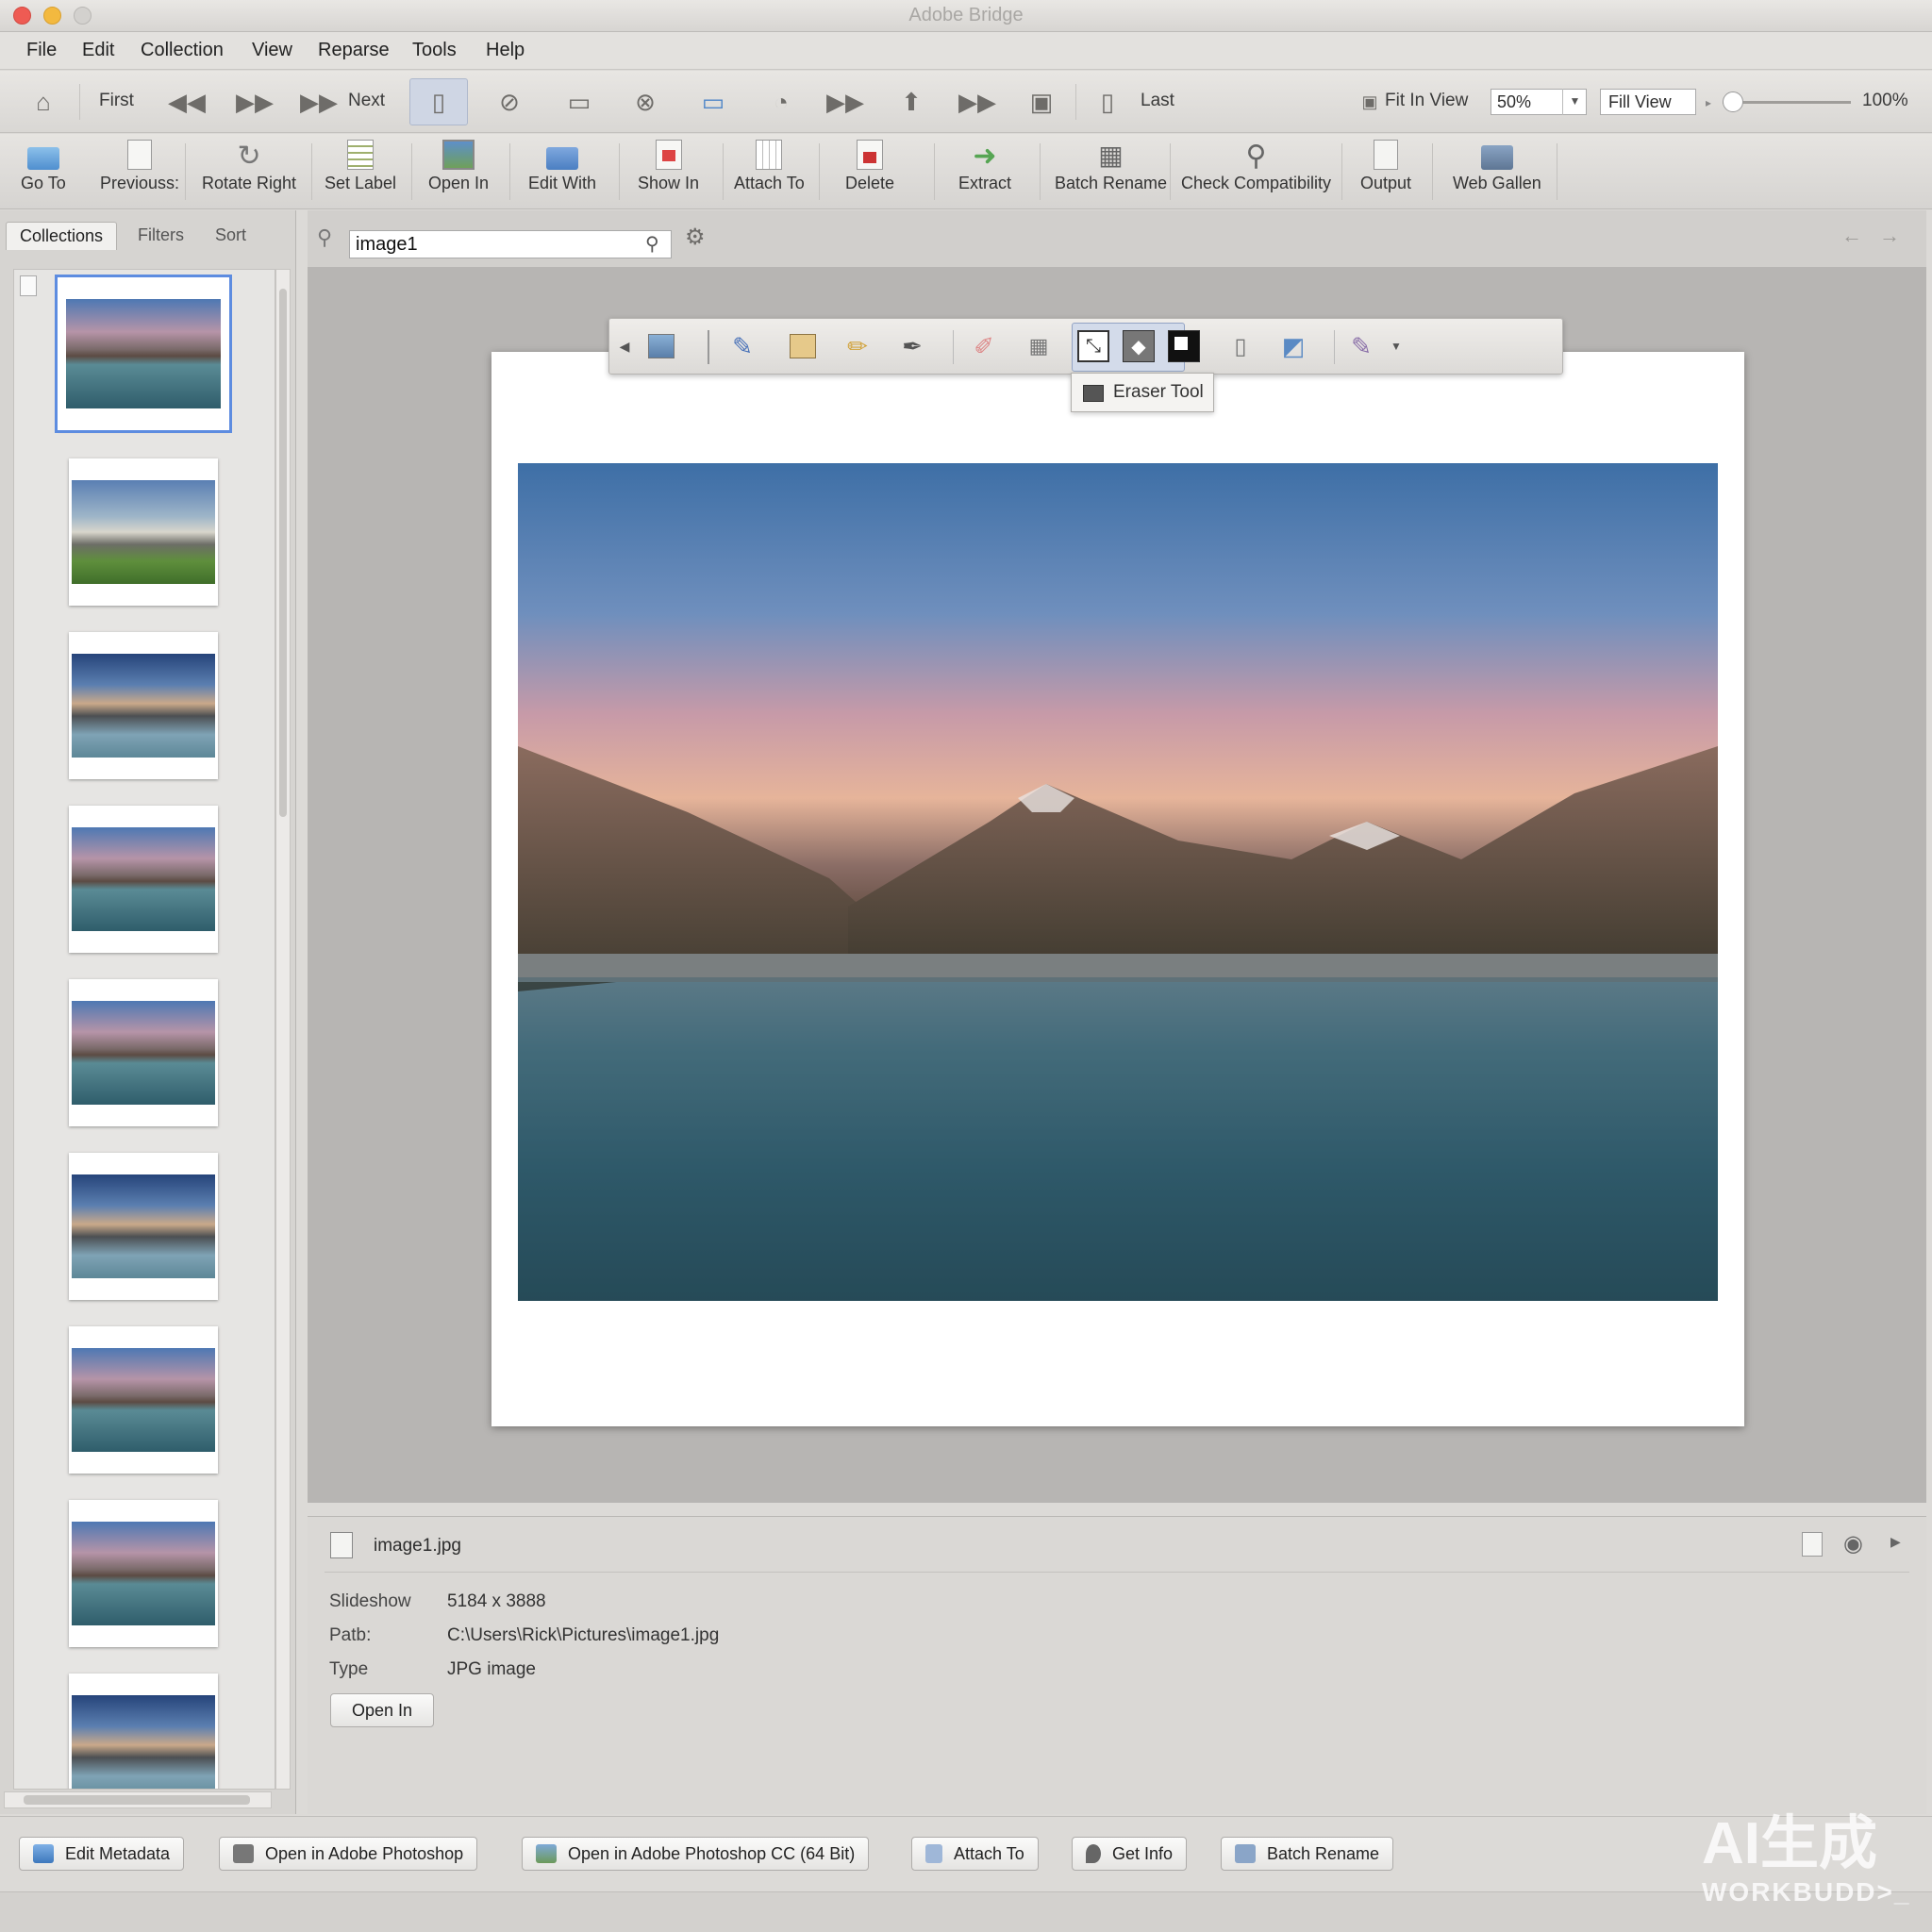 This screenshot has width=1932, height=1932. I want to click on home-icon: ⌂, so click(43, 102).